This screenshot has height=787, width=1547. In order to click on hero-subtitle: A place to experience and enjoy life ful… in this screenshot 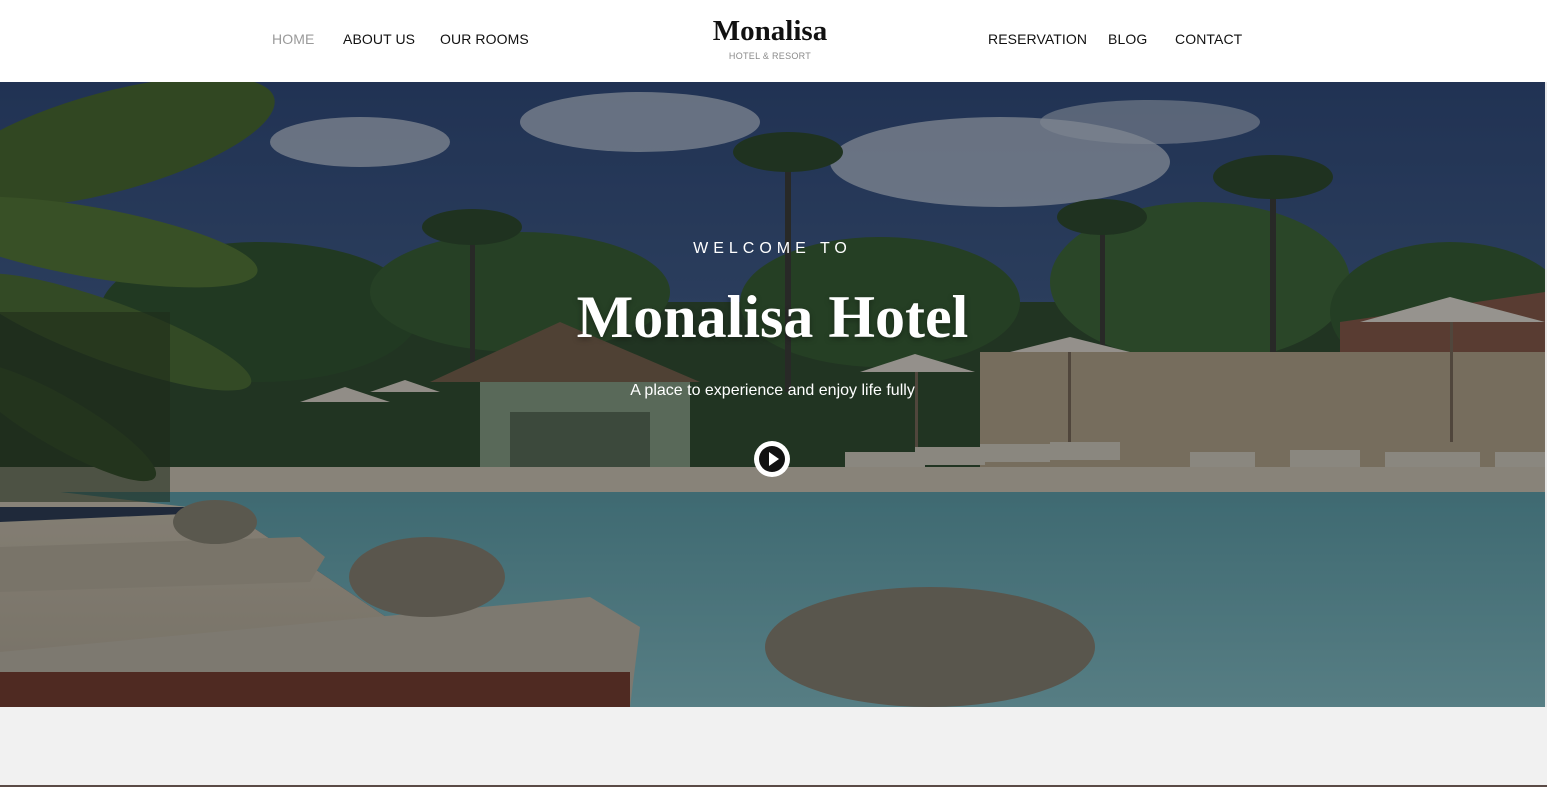, I will do `click(772, 390)`.